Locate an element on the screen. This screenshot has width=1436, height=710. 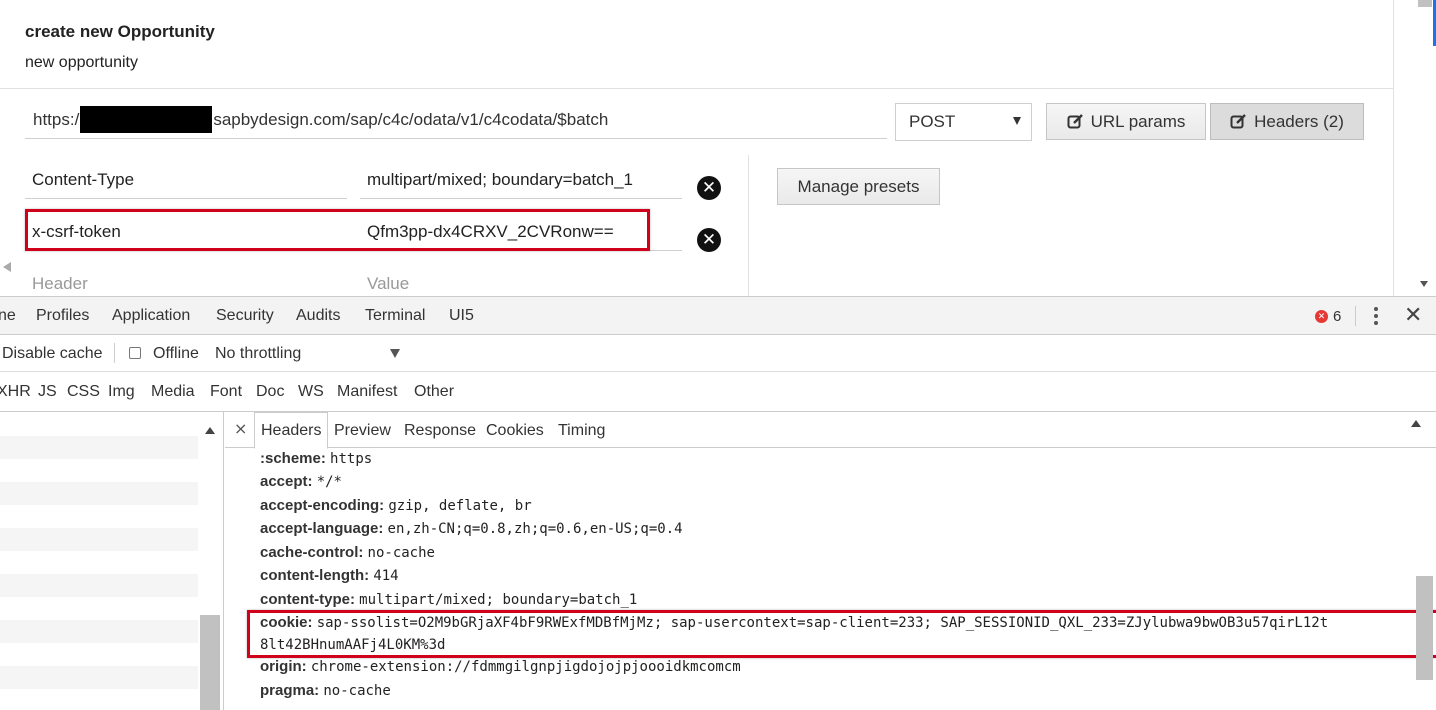
tab-timing: Timing is located at coordinates (581, 431).